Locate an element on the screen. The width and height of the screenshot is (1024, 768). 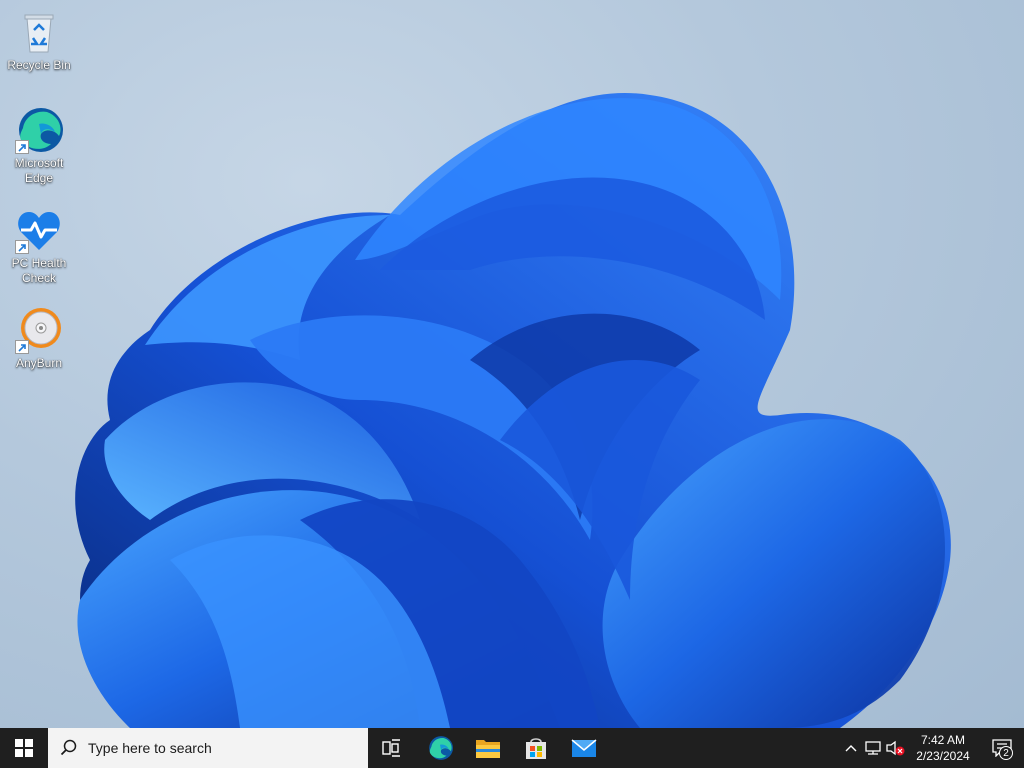
clock: 7:42 AM 2/23/2024 is located at coordinates (943, 748).